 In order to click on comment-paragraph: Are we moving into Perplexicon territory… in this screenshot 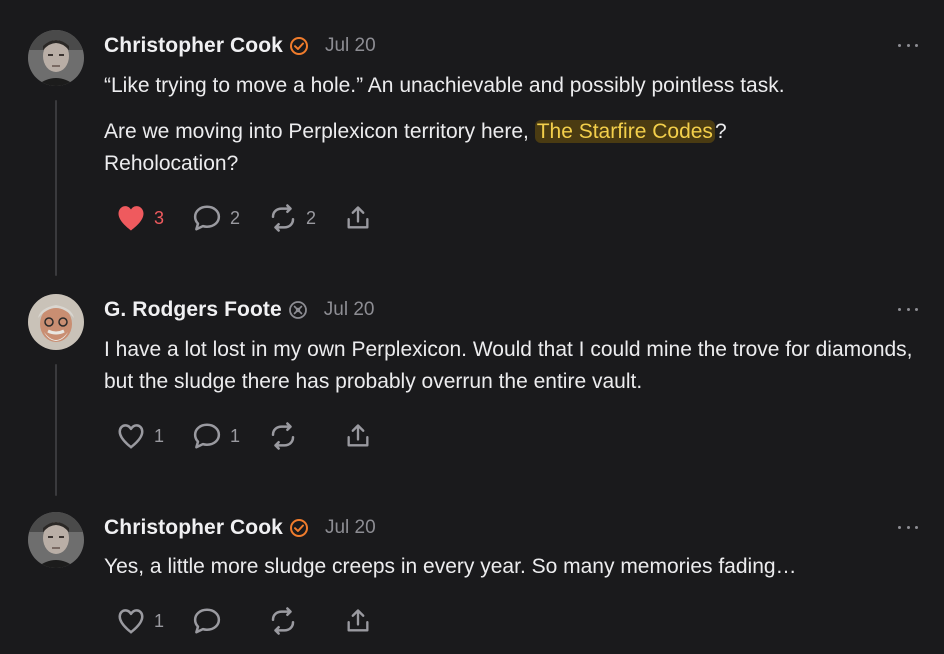, I will do `click(464, 148)`.